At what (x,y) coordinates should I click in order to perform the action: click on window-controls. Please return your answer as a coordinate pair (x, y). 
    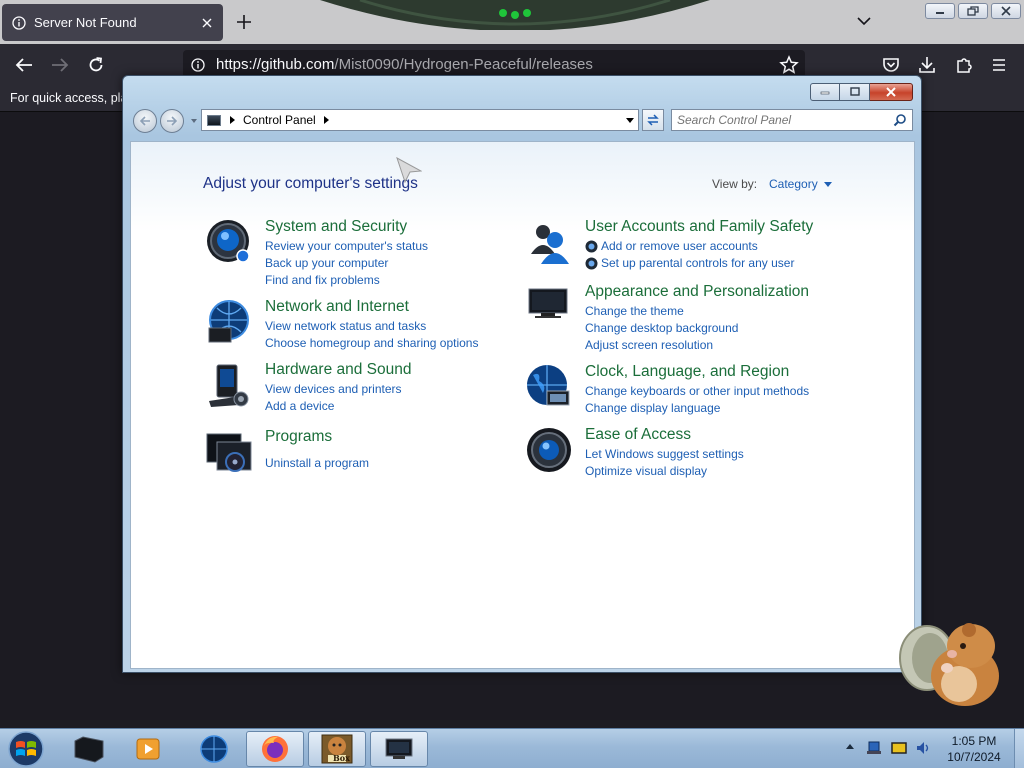
    Looking at the image, I should click on (973, 11).